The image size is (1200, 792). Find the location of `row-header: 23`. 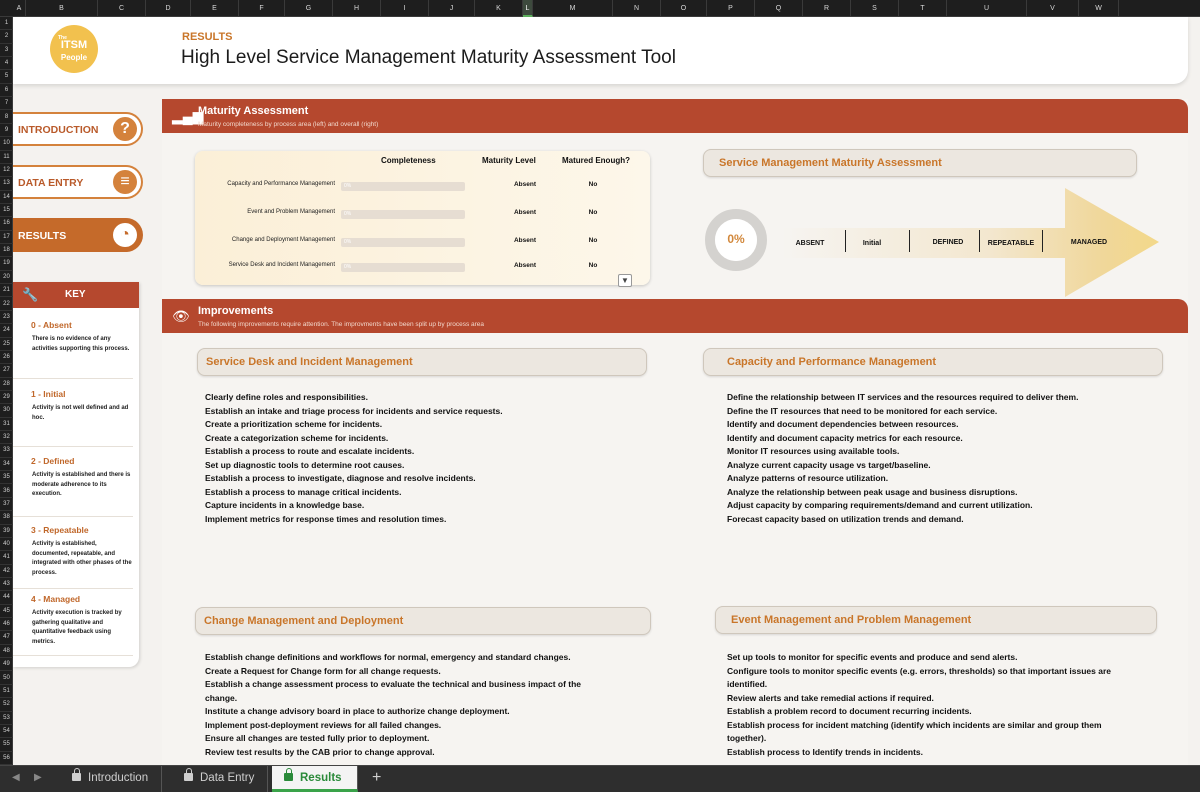

row-header: 23 is located at coordinates (6, 318).